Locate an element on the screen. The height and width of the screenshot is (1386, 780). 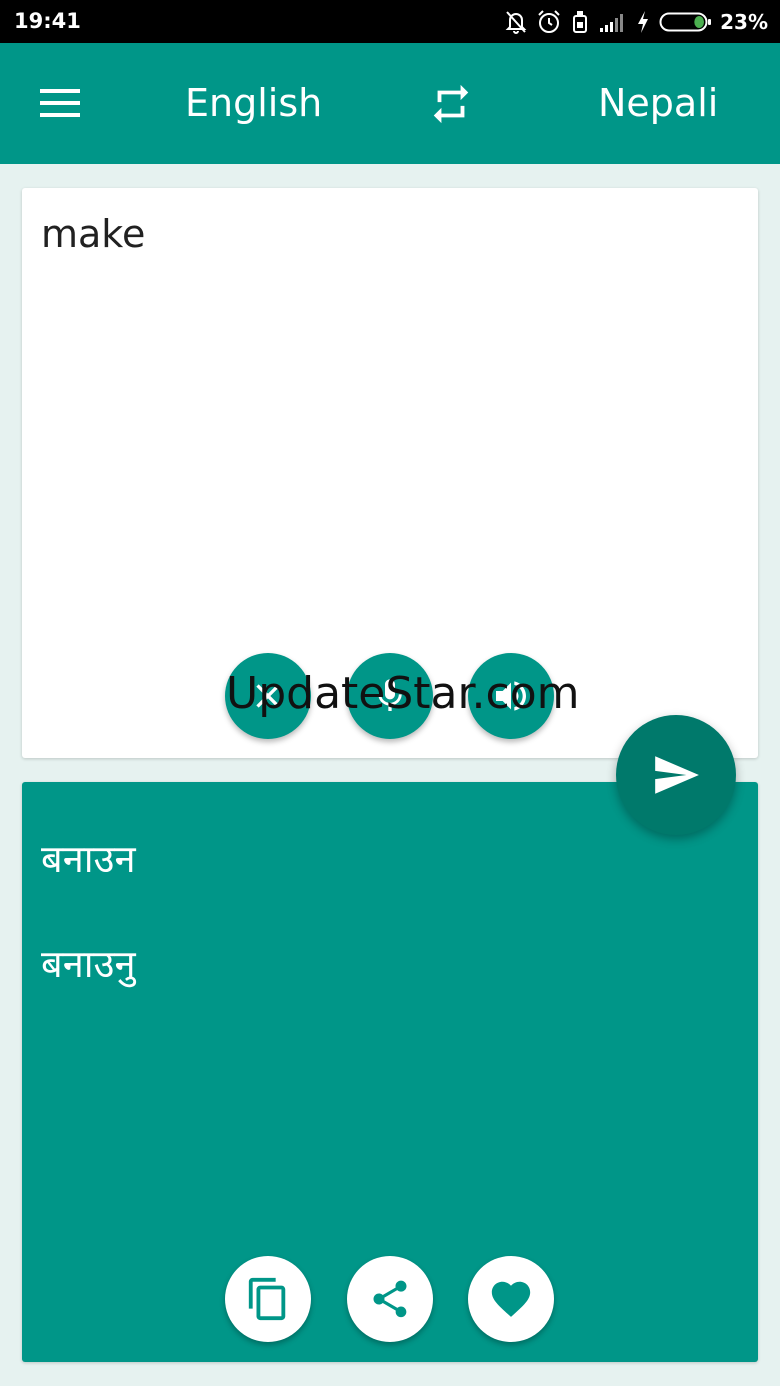
battery-icon is located at coordinates (686, 22).